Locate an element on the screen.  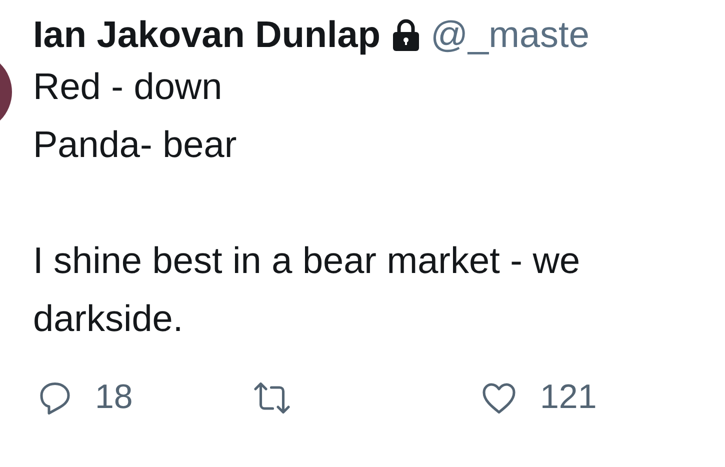
author-handle: @_maste is located at coordinates (510, 35).